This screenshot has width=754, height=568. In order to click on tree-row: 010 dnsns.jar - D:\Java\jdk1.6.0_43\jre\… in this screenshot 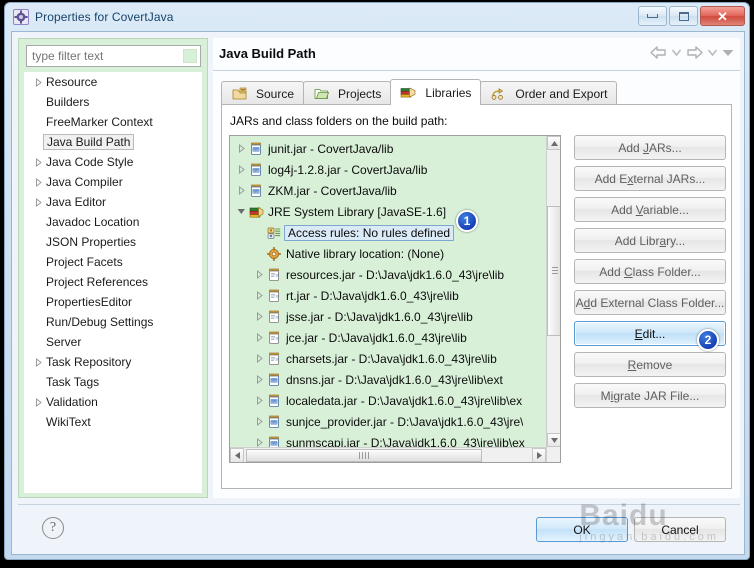, I will do `click(388, 379)`.